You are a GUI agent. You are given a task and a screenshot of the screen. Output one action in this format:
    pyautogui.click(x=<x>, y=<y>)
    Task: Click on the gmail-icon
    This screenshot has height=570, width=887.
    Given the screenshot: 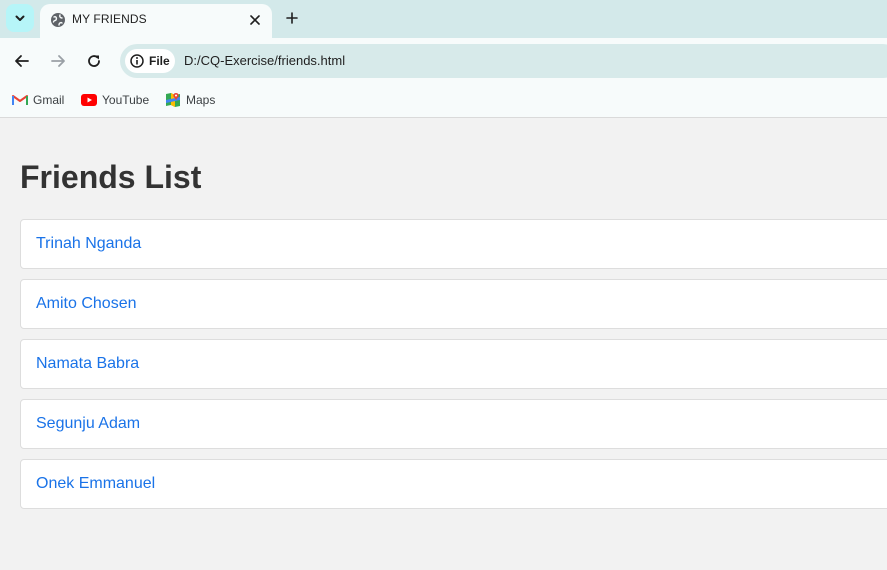 What is the action you would take?
    pyautogui.click(x=20, y=100)
    